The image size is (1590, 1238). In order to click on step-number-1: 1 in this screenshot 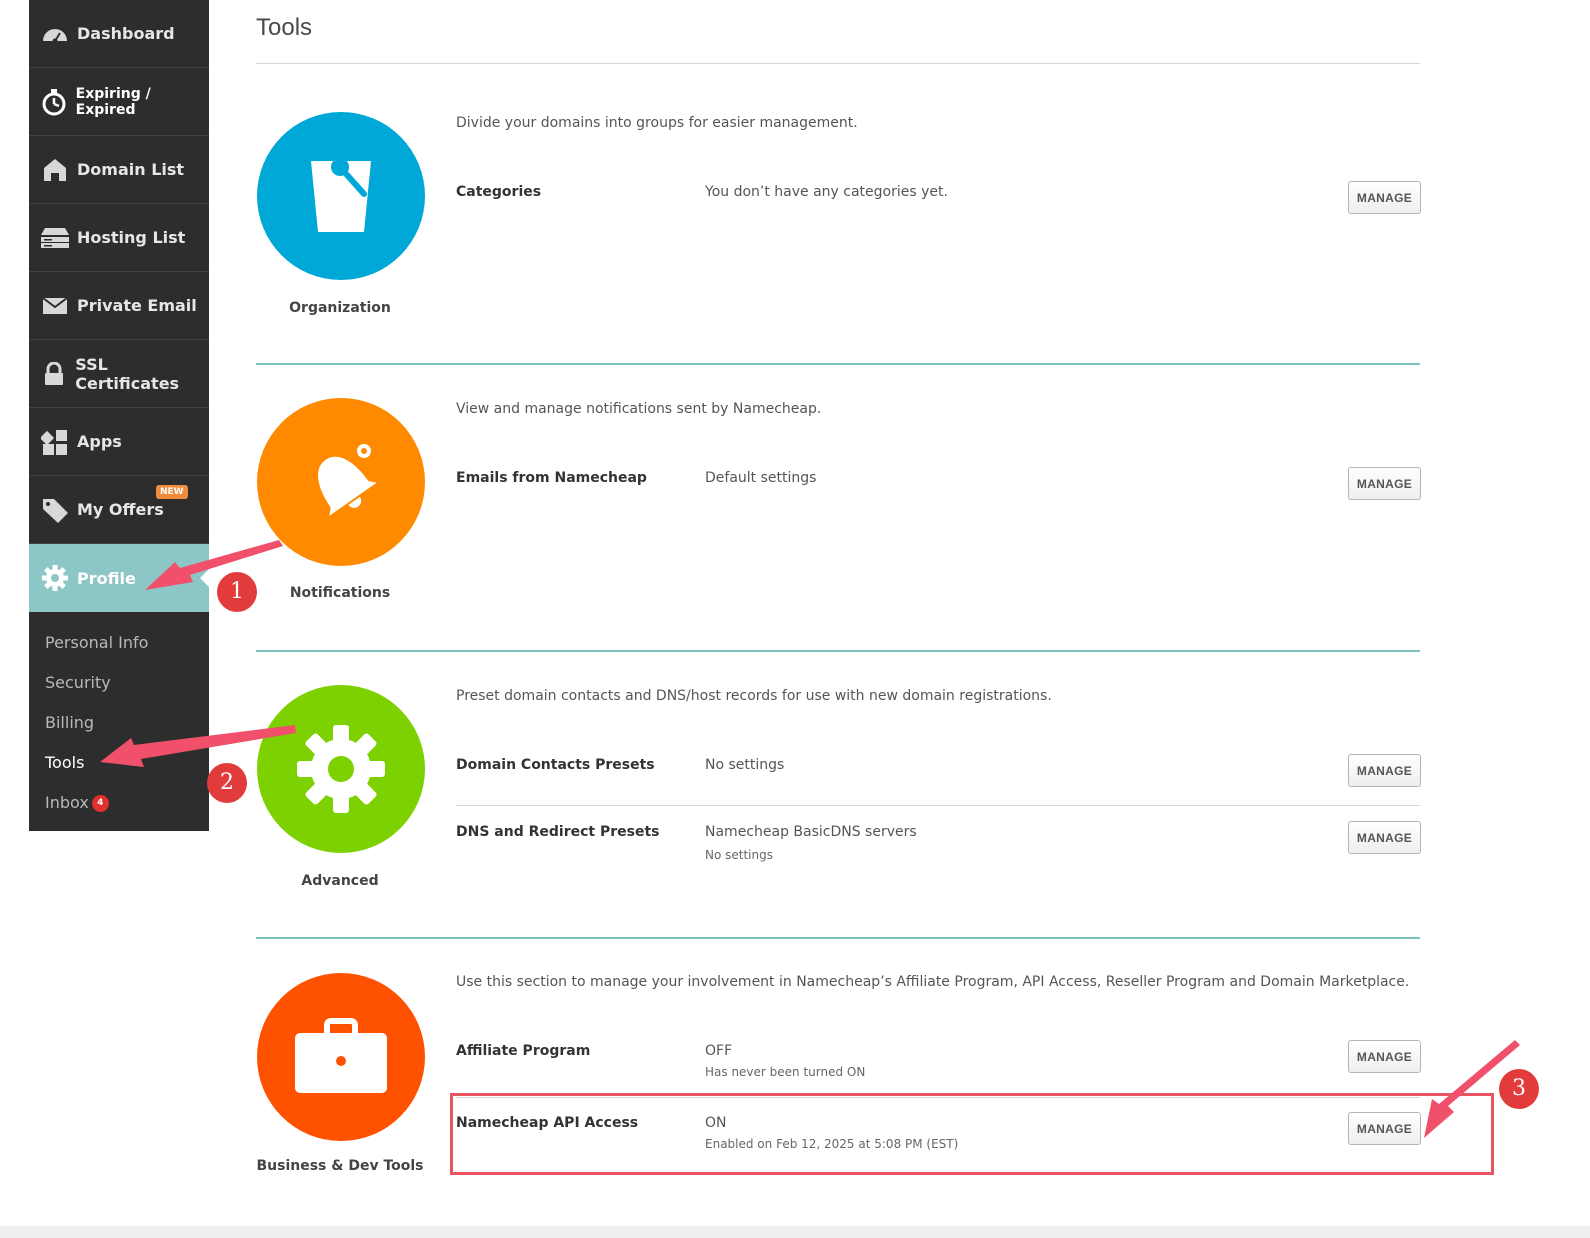, I will do `click(237, 592)`.